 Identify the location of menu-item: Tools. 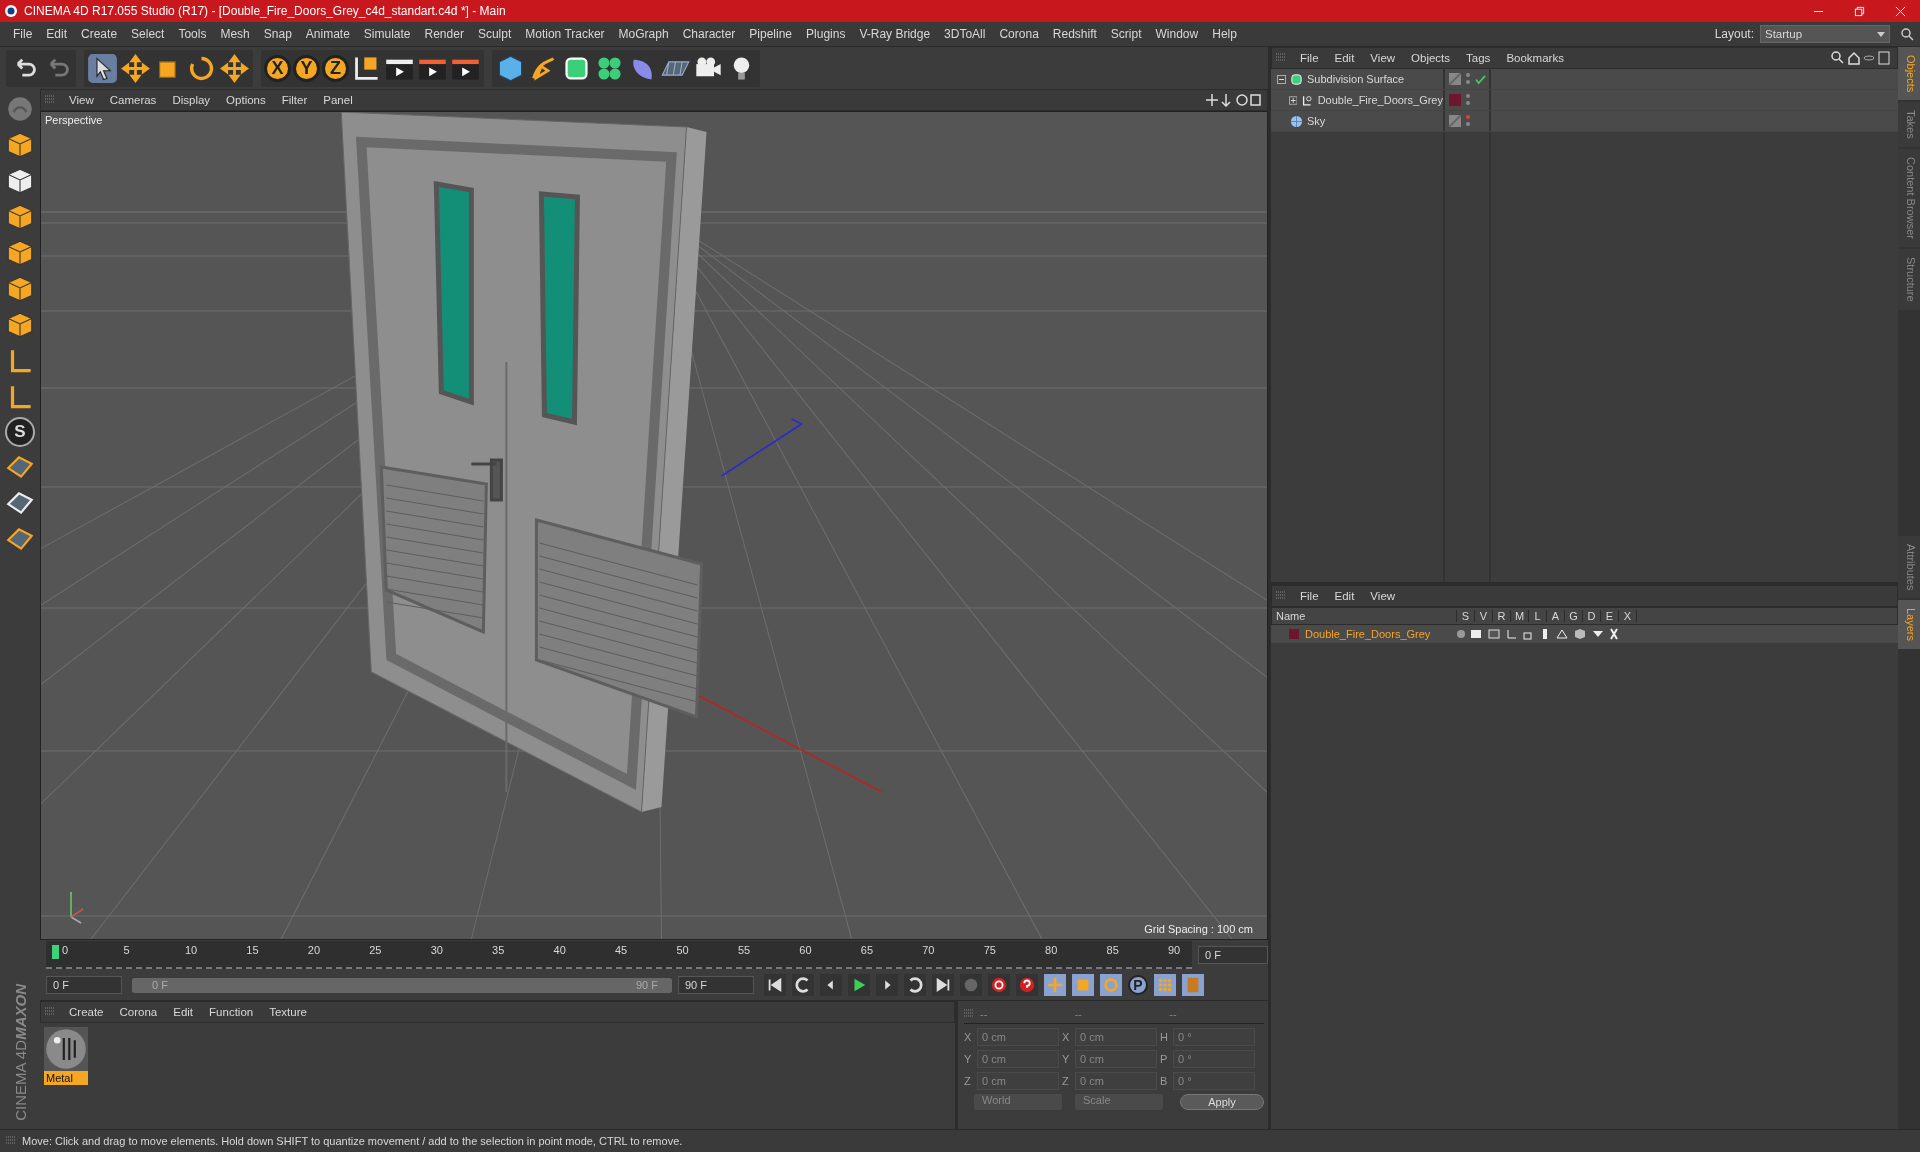
(192, 34).